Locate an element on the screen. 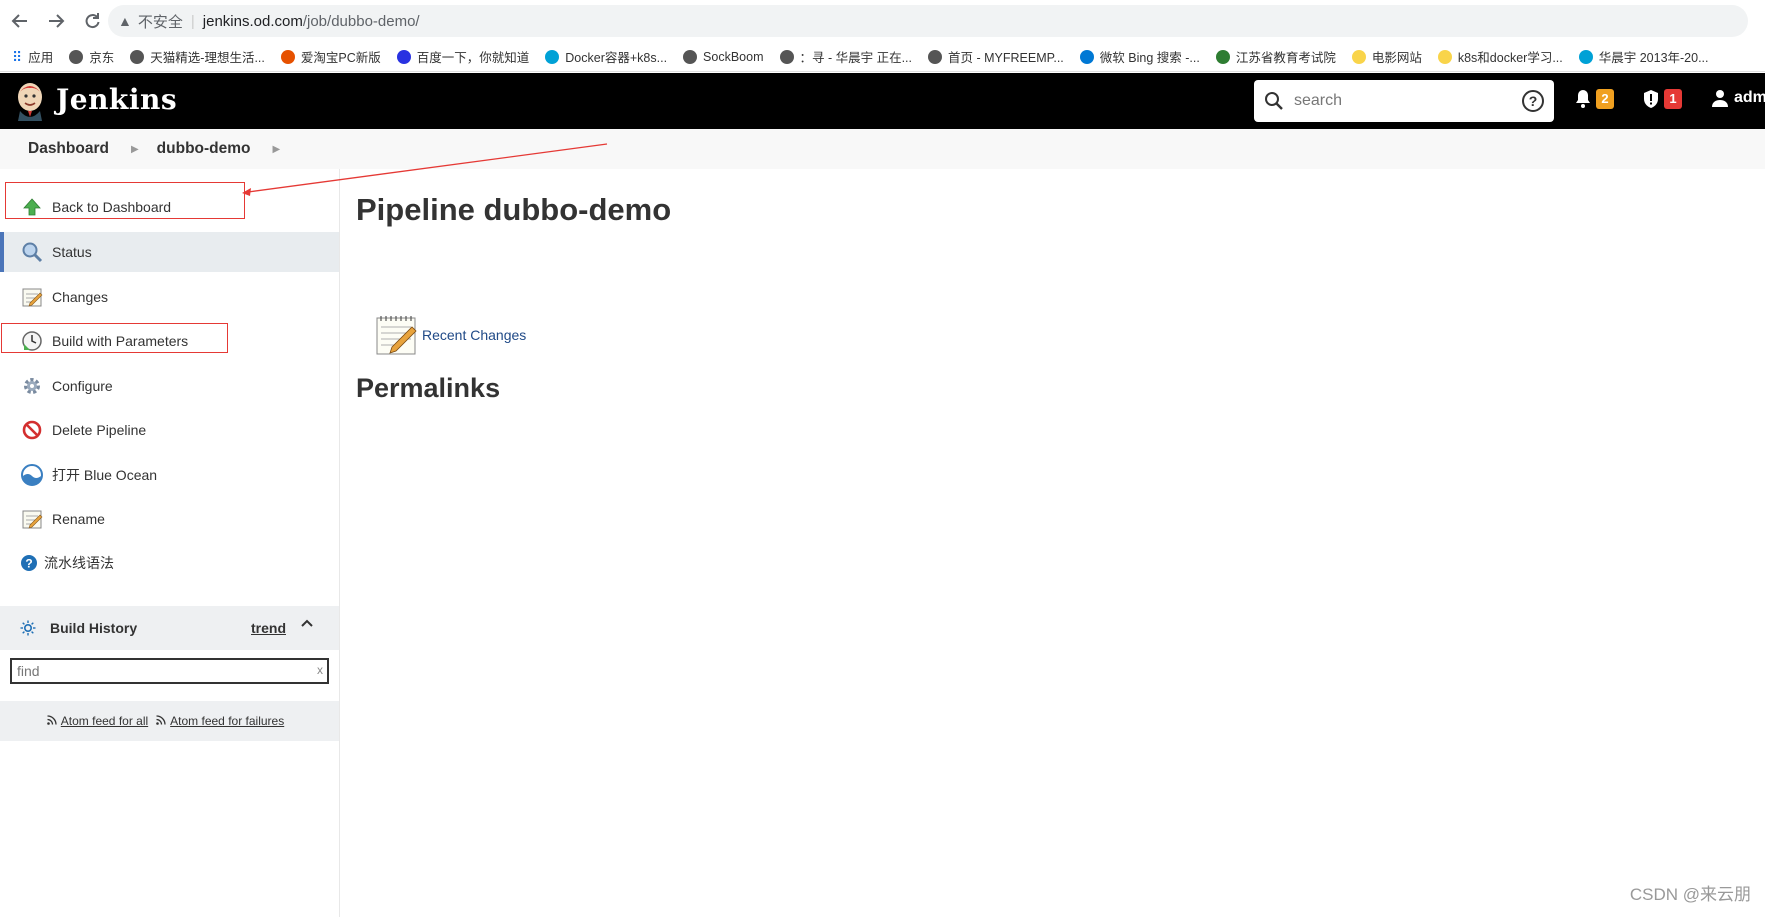 Image resolution: width=1765 pixels, height=917 pixels. breadcrumb-dashboard: Dashboard is located at coordinates (68, 149).